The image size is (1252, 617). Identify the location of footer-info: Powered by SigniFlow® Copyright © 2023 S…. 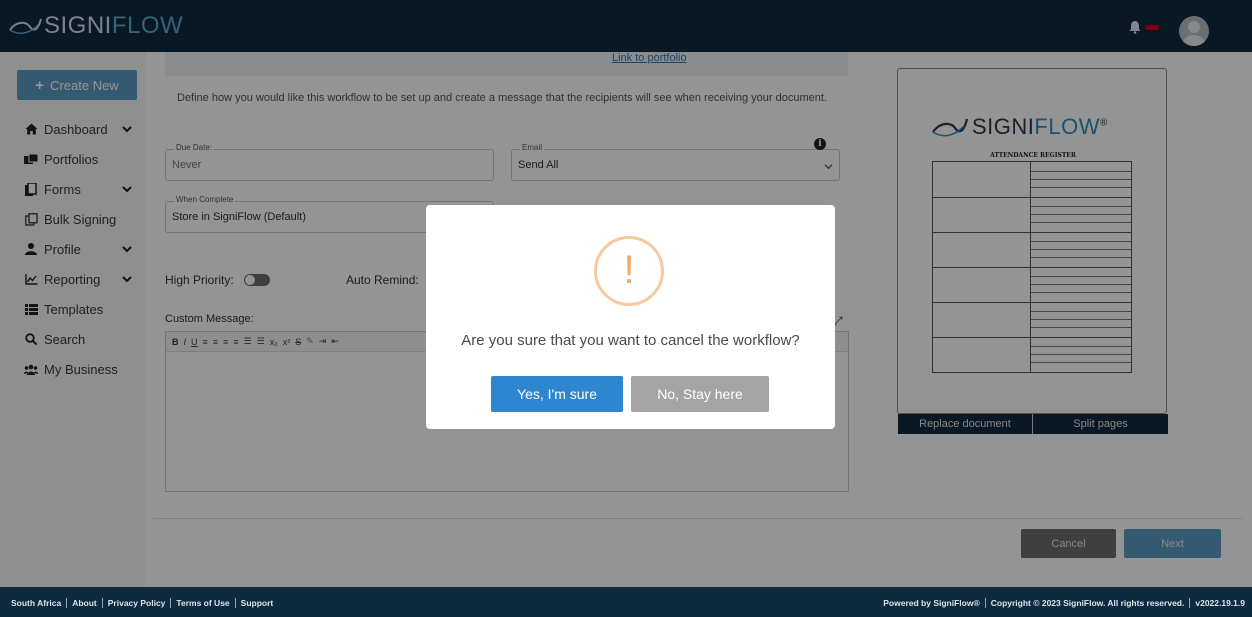
(1064, 603).